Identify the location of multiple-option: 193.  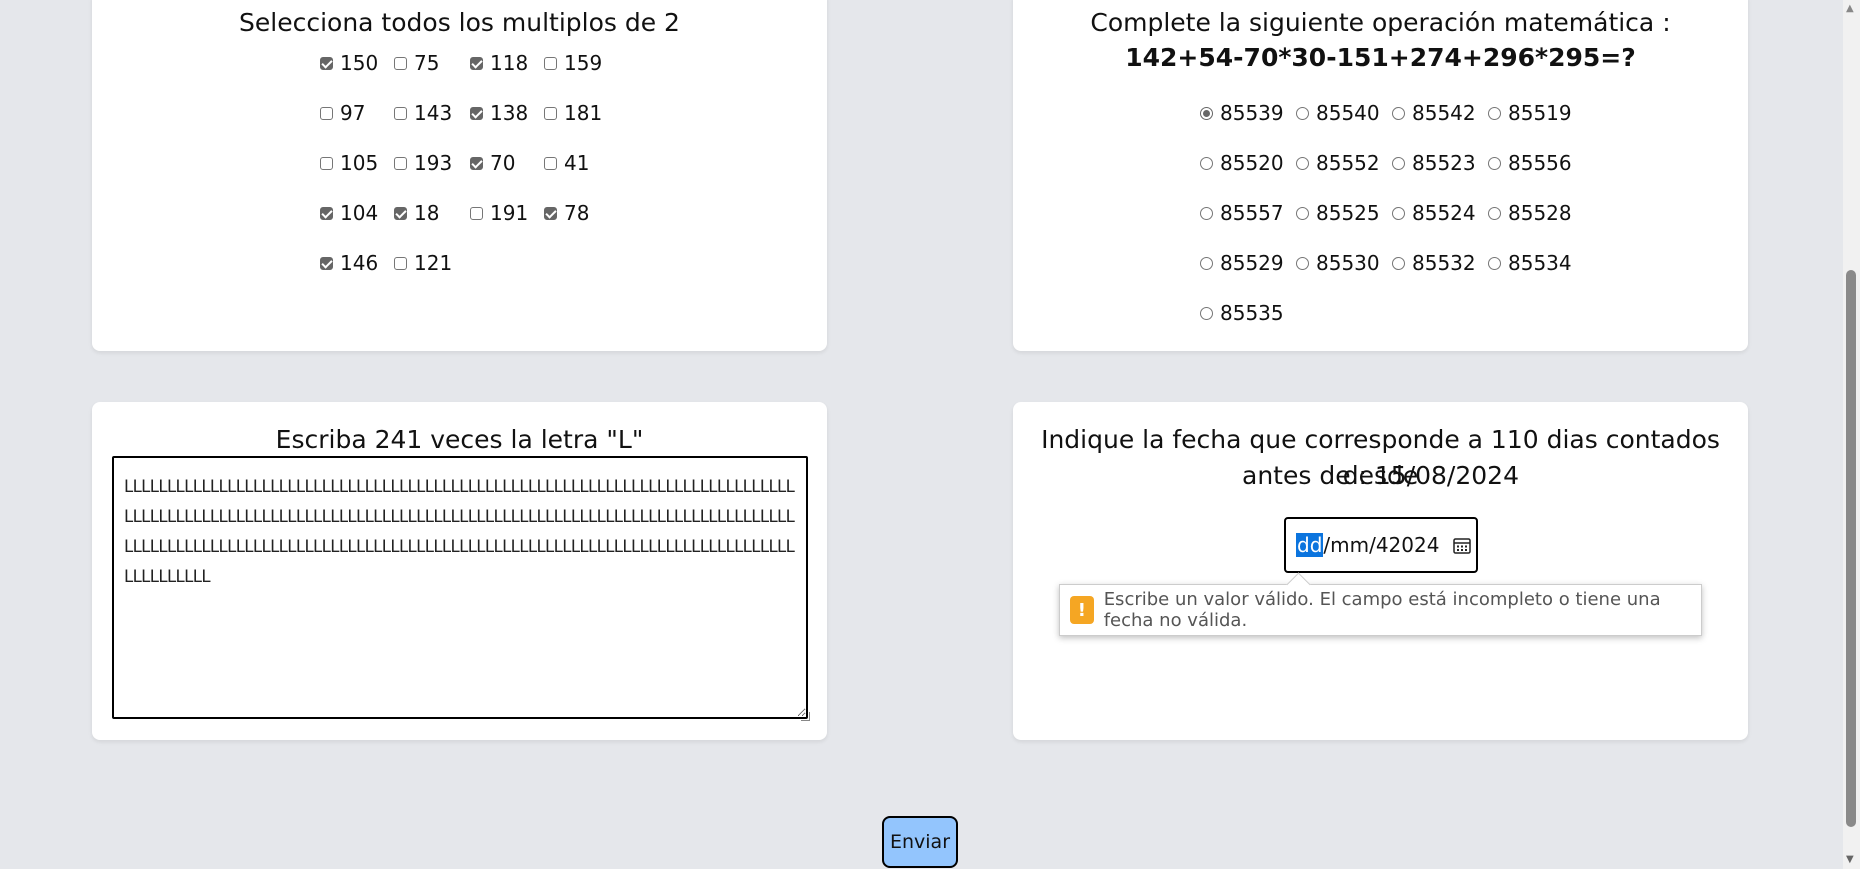
(423, 163).